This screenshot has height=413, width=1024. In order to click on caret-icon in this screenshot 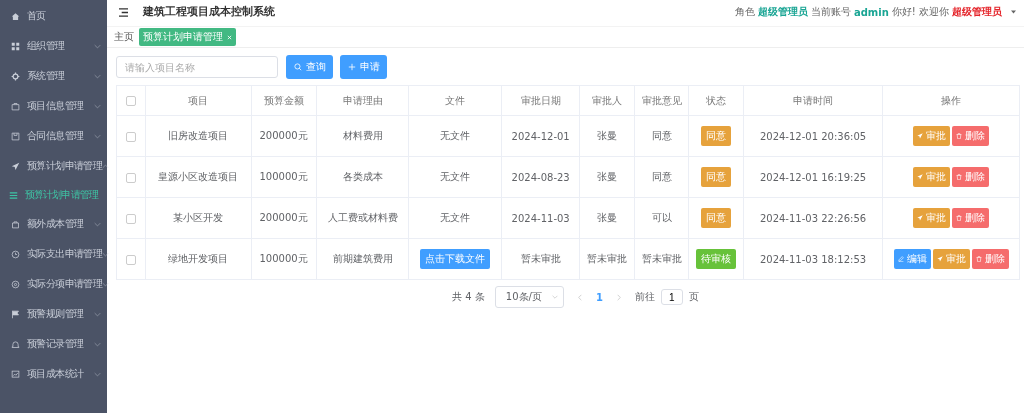, I will do `click(1013, 12)`.